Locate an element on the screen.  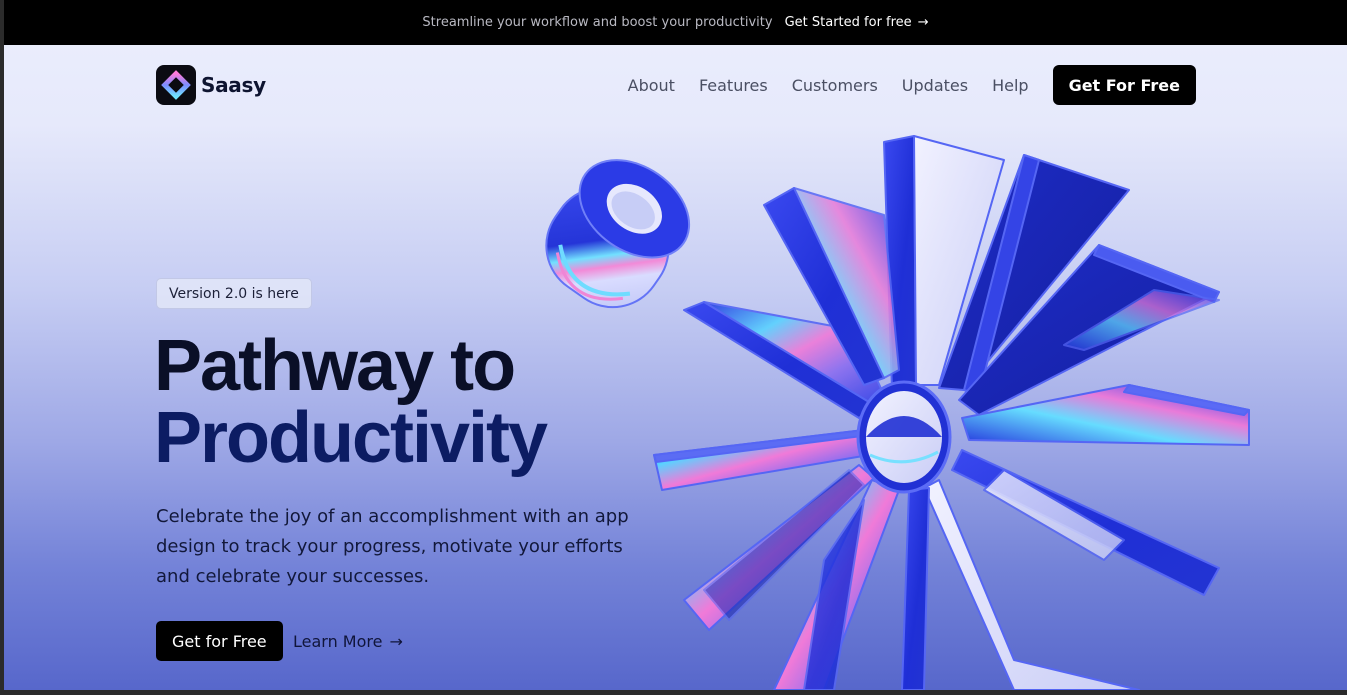
hero-headline: Pathway to Productivity is located at coordinates (351, 402).